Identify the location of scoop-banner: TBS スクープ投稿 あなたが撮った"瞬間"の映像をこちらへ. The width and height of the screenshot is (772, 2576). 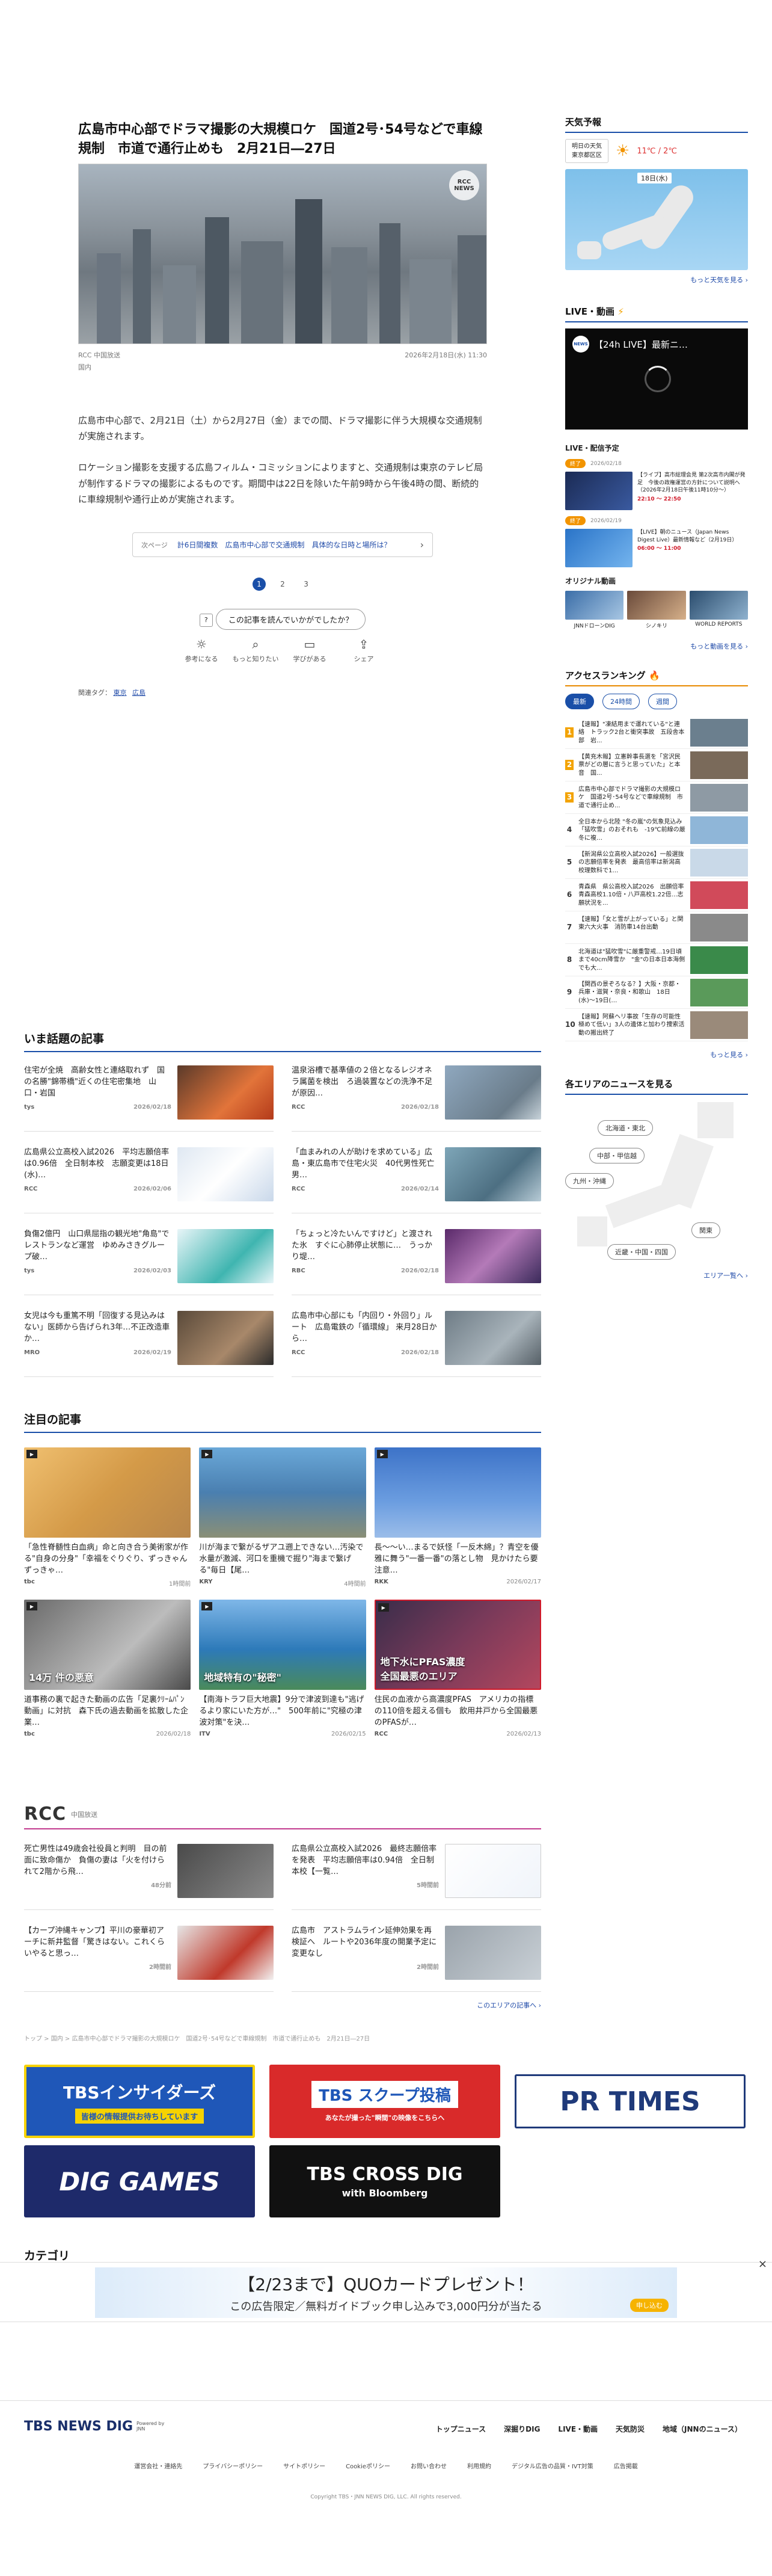
(384, 2101).